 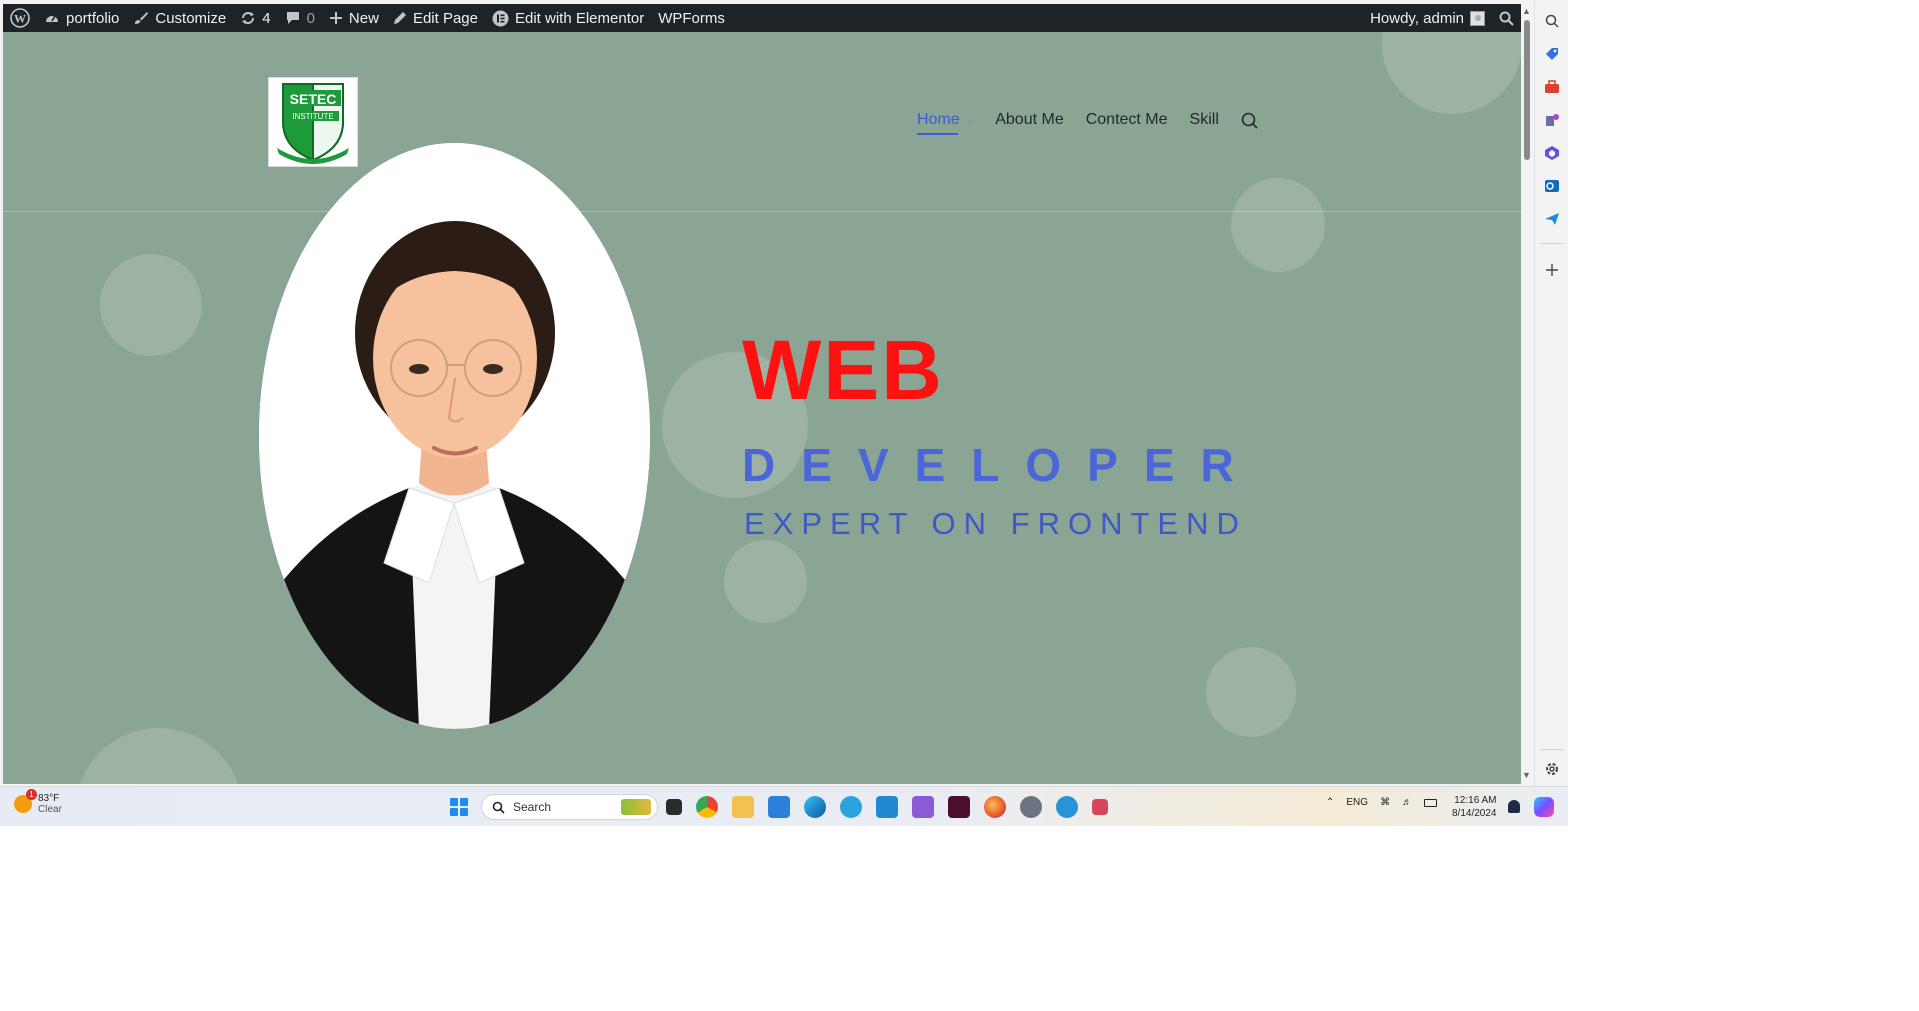 What do you see at coordinates (762, 211) in the screenshot?
I see `header-divider` at bounding box center [762, 211].